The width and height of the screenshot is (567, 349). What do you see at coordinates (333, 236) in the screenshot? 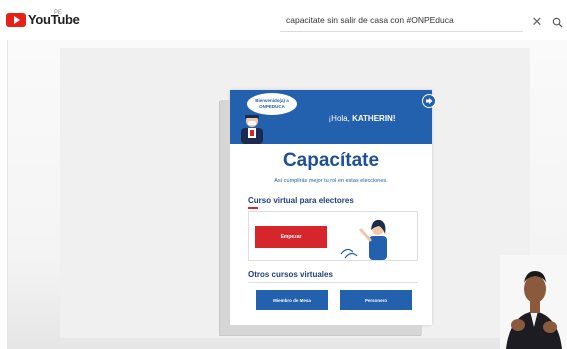
I see `electores-course-box: Empezar` at bounding box center [333, 236].